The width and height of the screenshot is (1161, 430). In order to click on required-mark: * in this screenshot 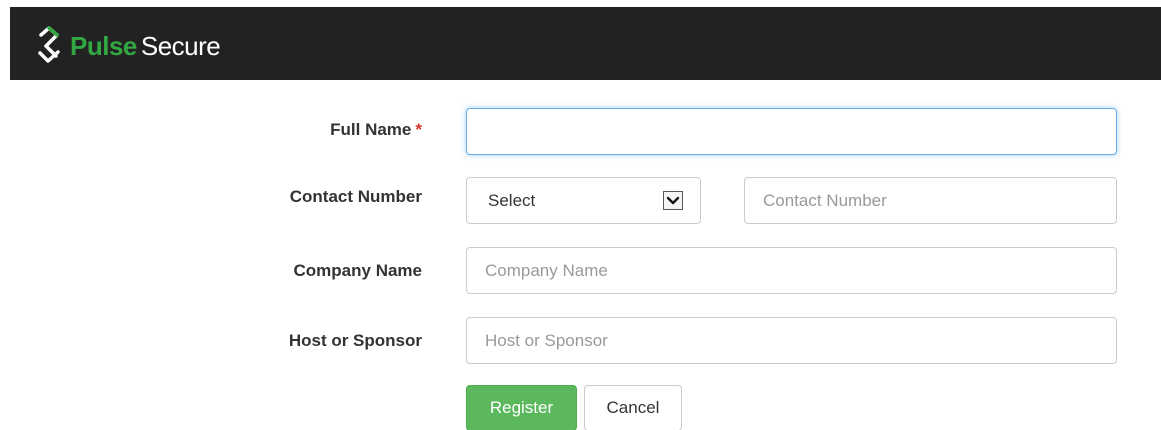, I will do `click(418, 129)`.